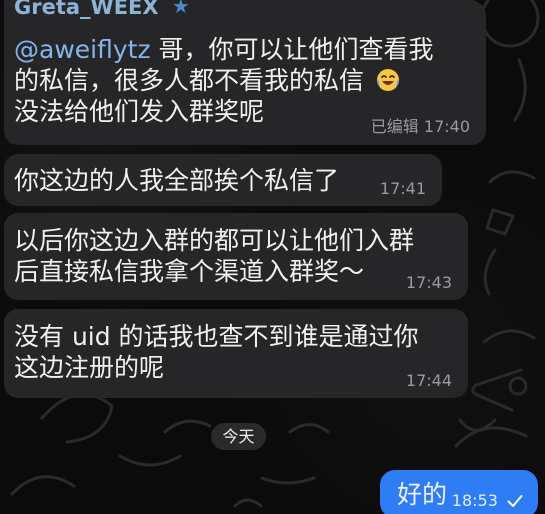 This screenshot has width=545, height=514. I want to click on message-text-line: 的私信，很多人都不看我的私信, so click(189, 80).